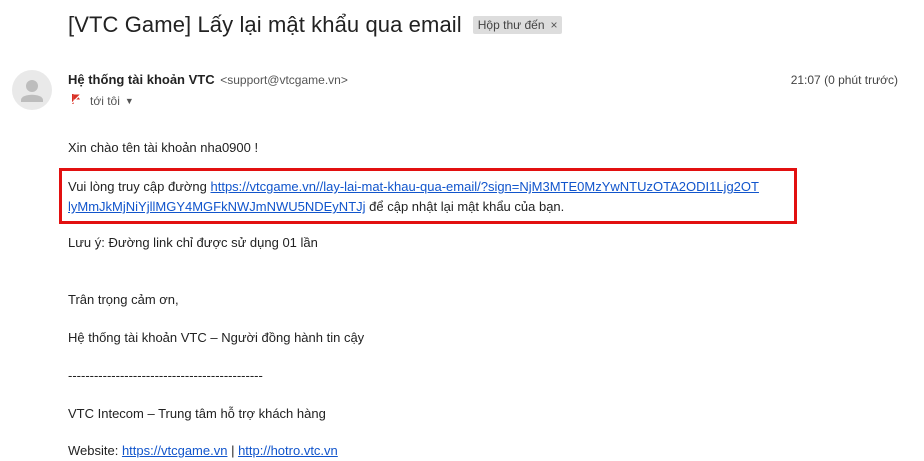  Describe the element at coordinates (428, 196) in the screenshot. I see `highlight-annotation-box` at that location.